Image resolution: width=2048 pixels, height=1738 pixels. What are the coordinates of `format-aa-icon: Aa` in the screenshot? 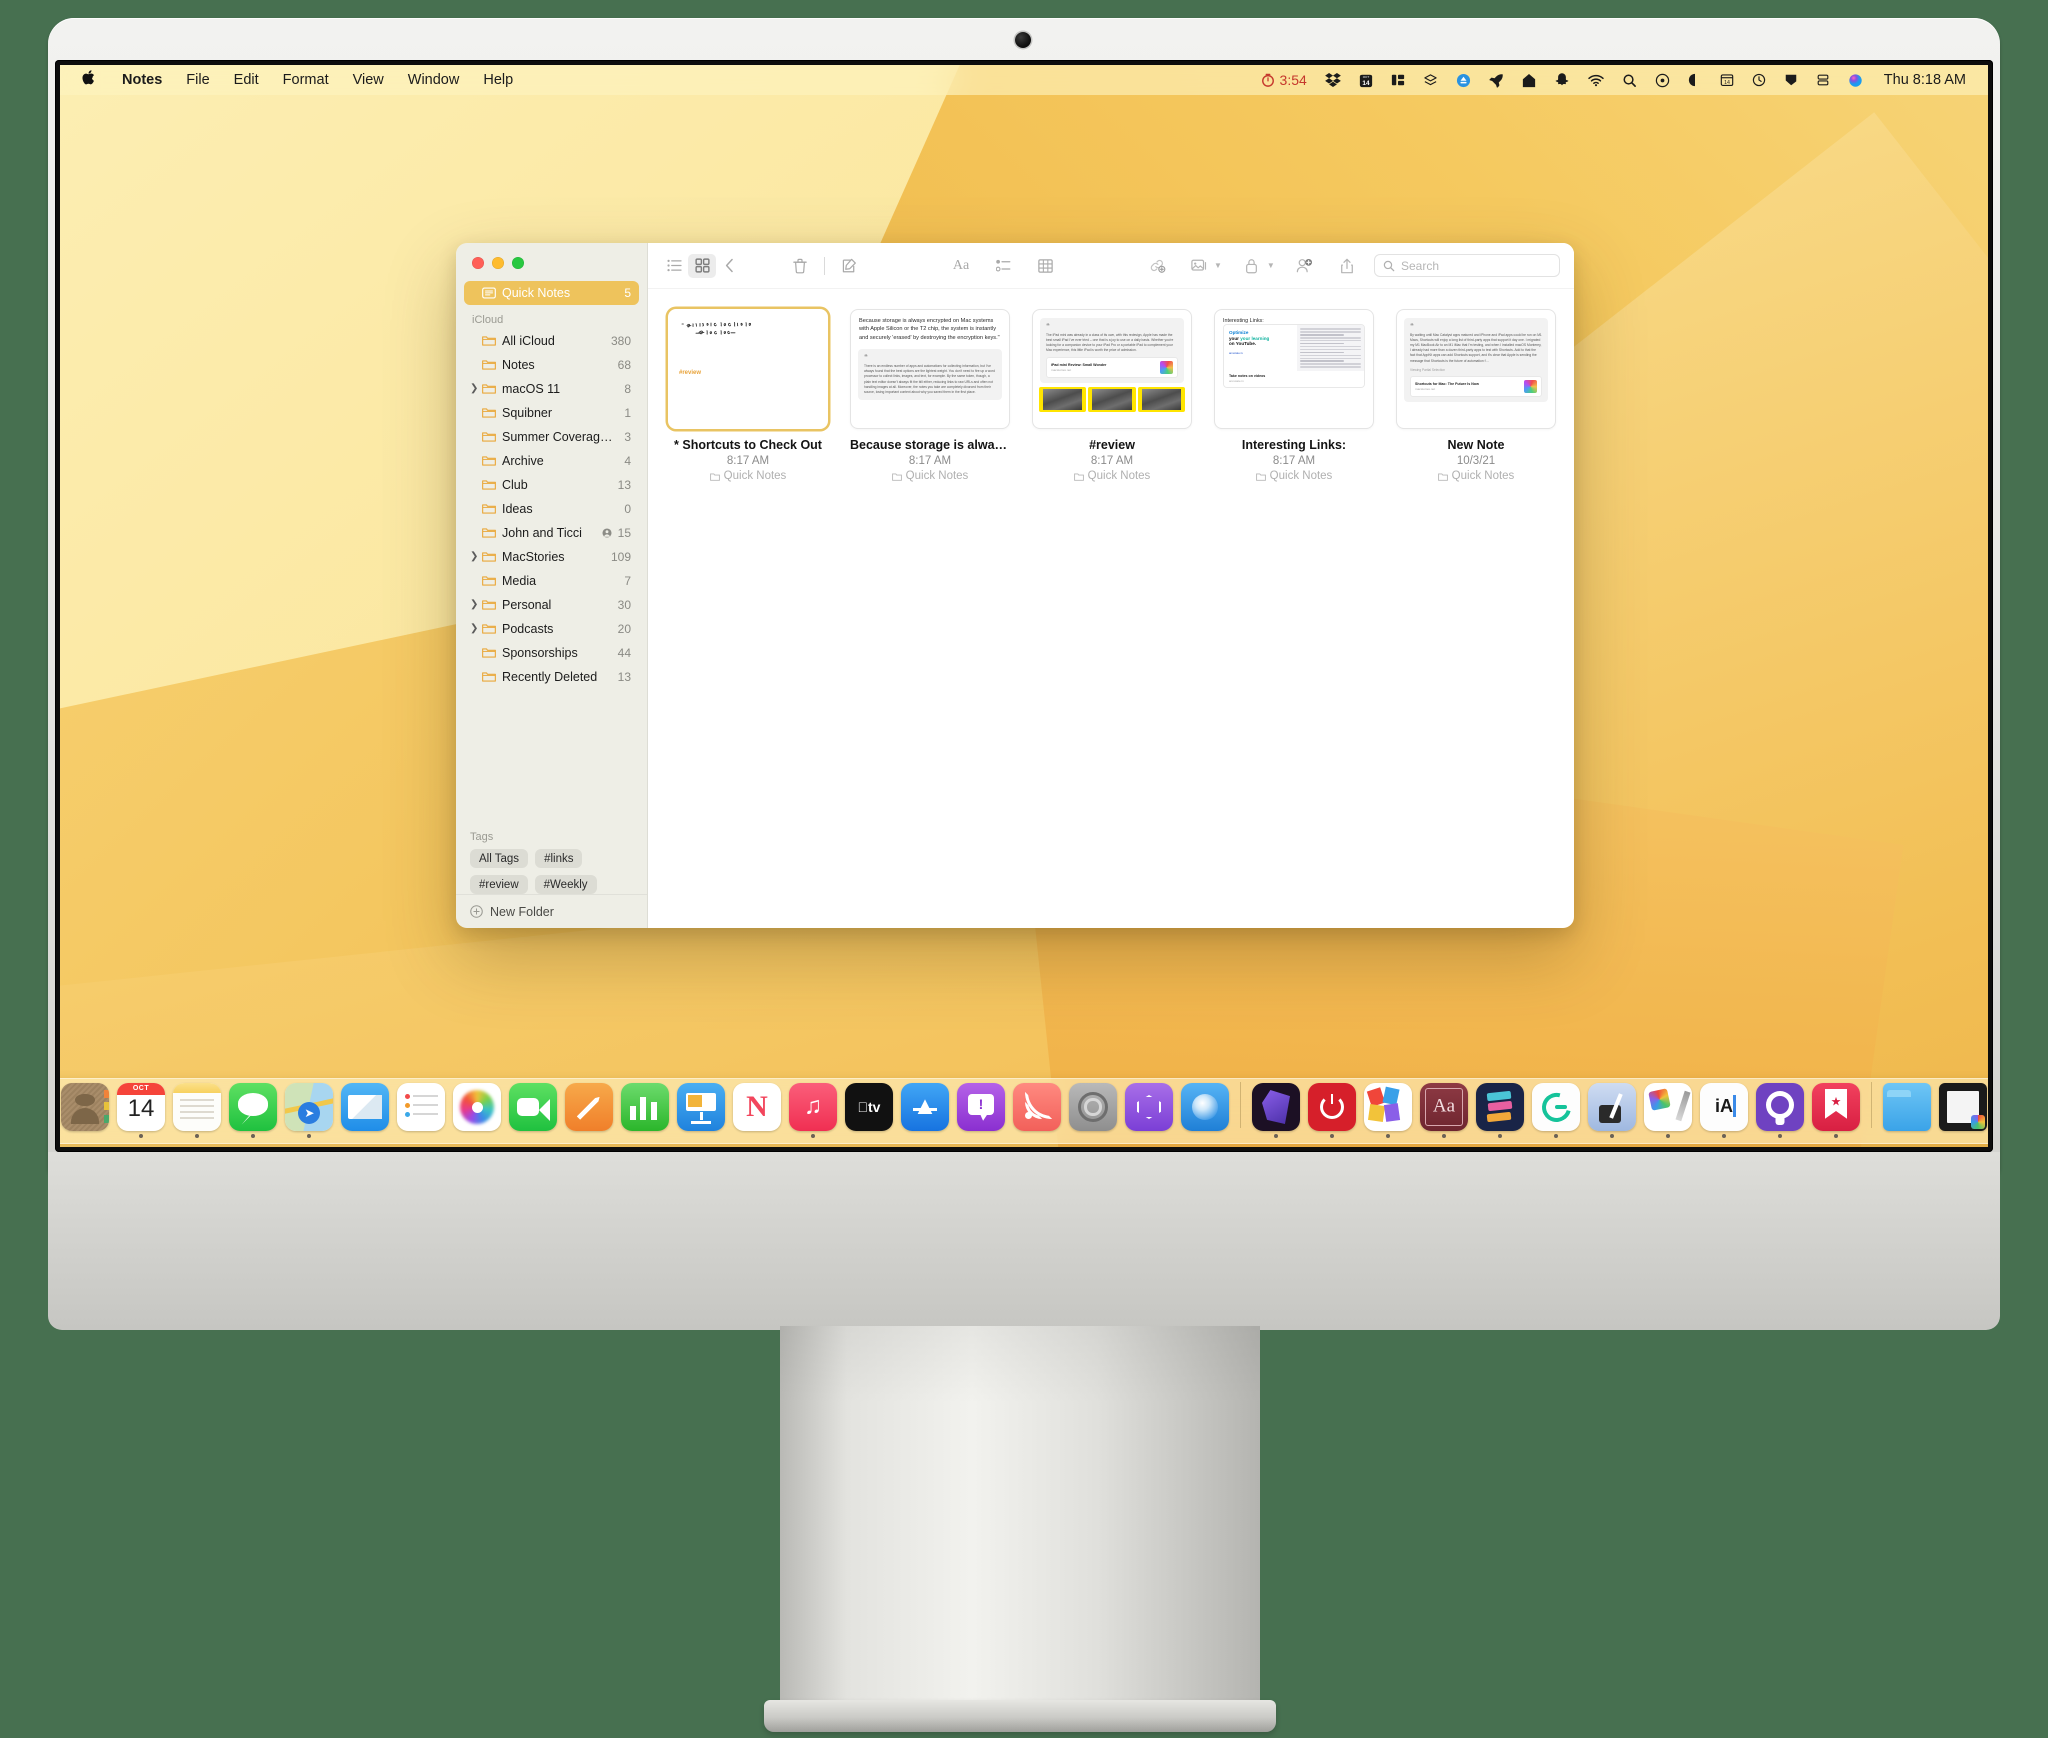 It's located at (961, 266).